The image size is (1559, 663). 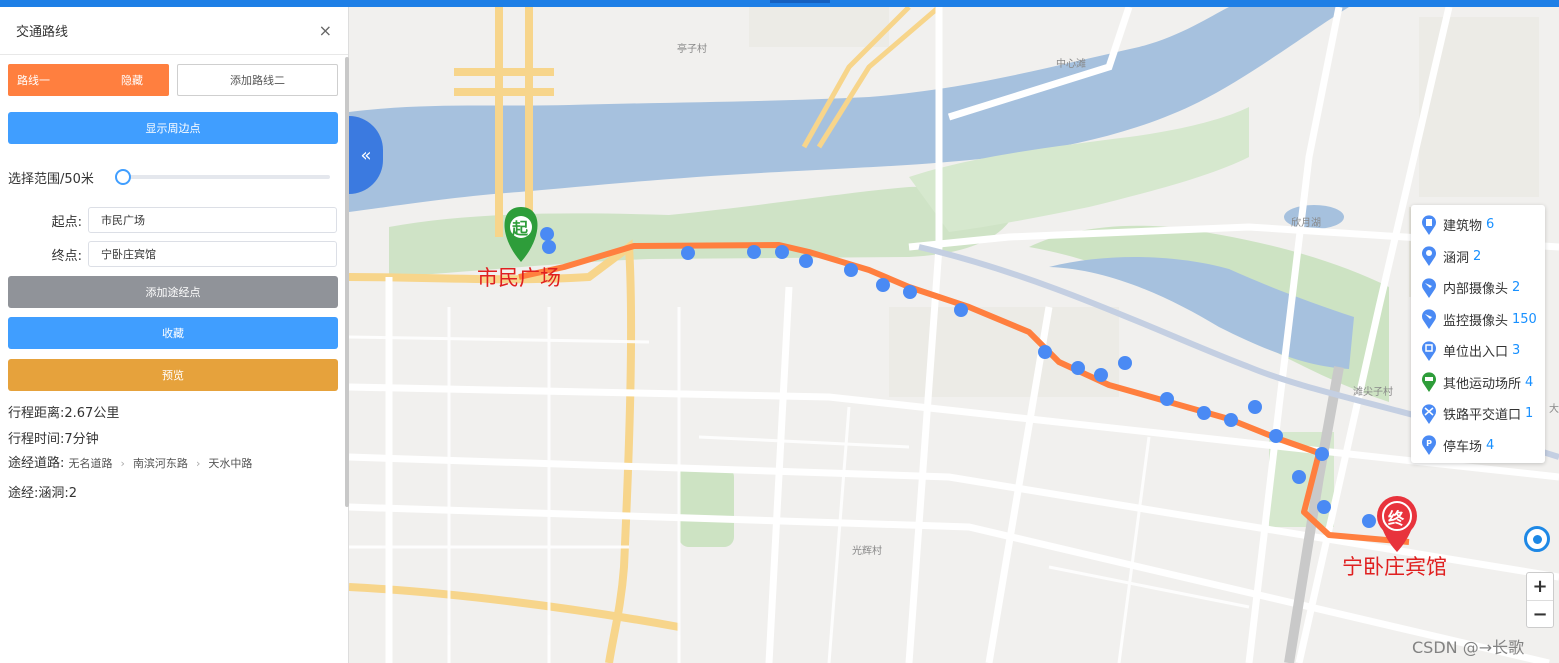 I want to click on svg-text: P, so click(x=1429, y=443).